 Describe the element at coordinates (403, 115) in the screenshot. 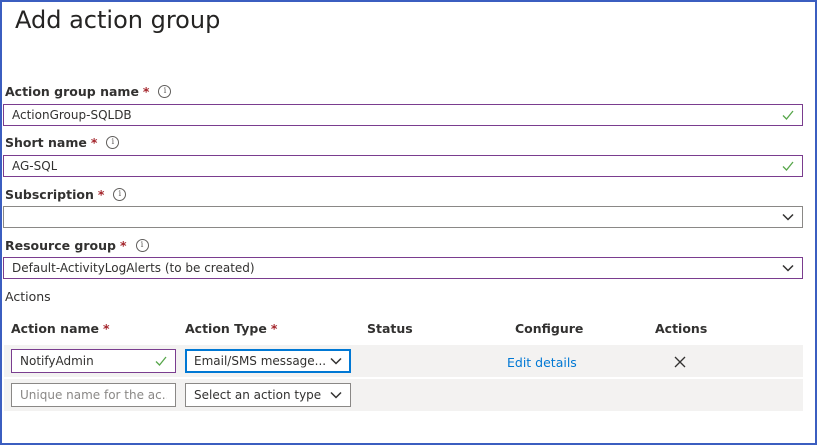

I see `action-group-name-input: ActionGroup-SQLDB` at that location.